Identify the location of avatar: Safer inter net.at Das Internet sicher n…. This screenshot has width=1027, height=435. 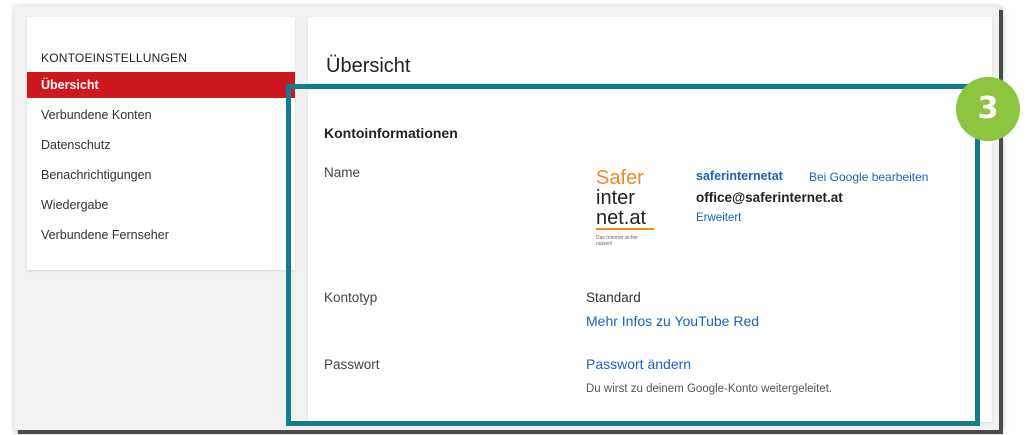
(632, 212).